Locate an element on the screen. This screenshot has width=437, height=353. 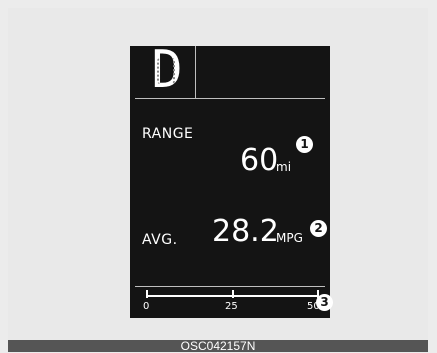
scale-label-25: 25 is located at coordinates (231, 306).